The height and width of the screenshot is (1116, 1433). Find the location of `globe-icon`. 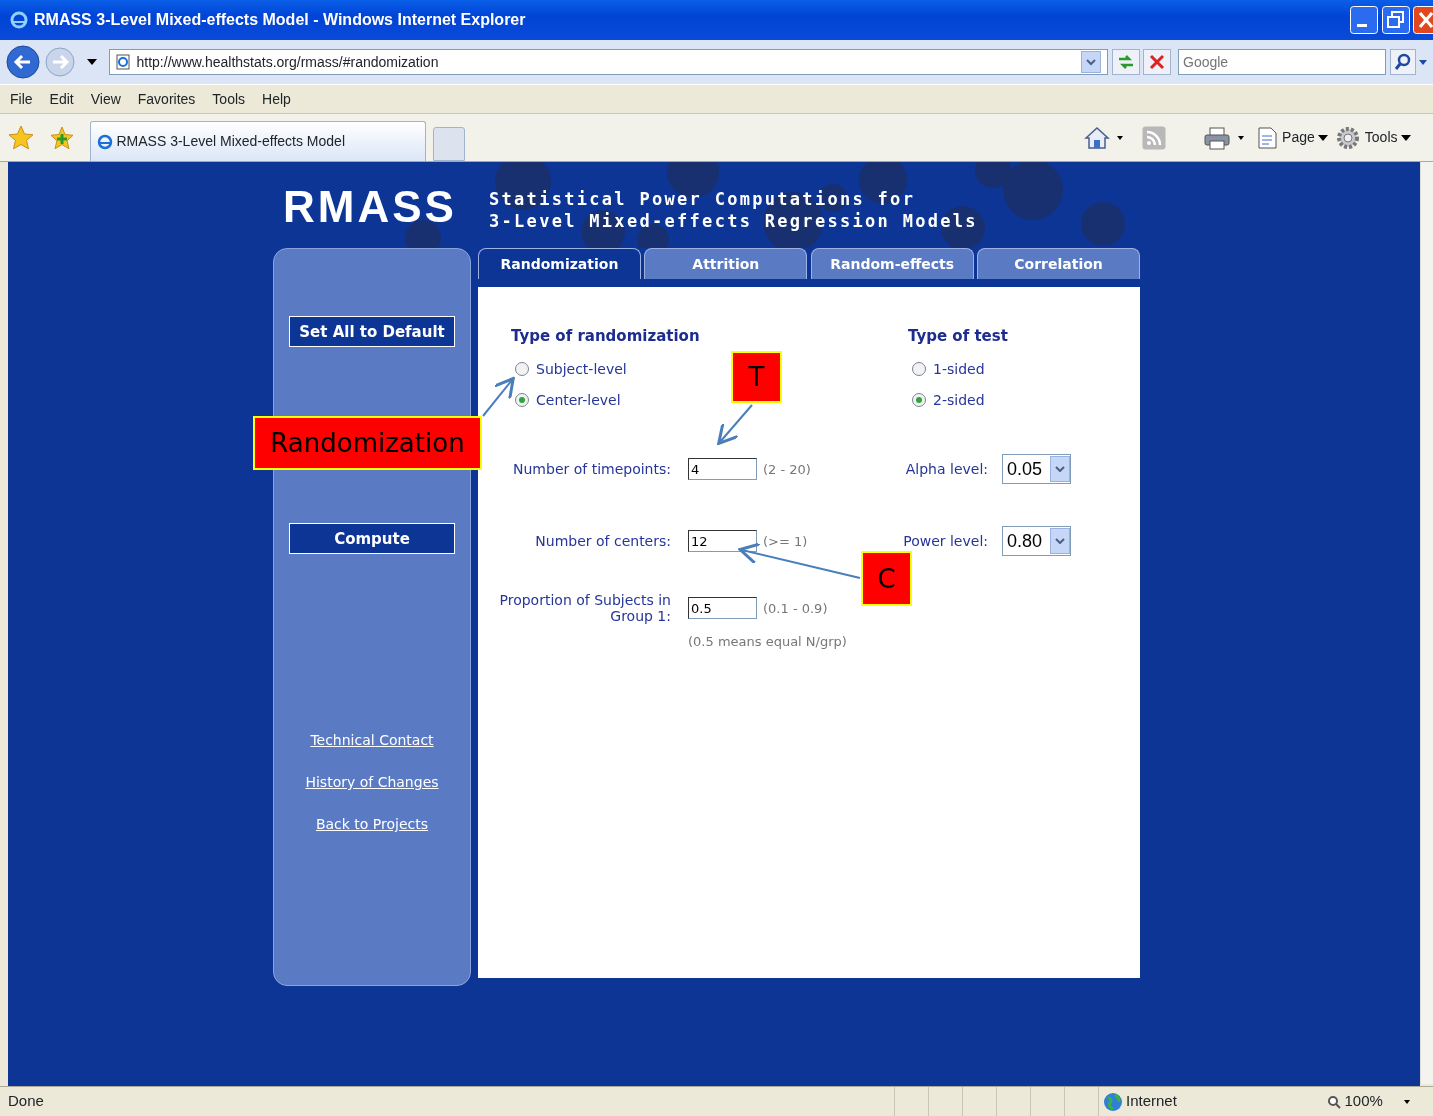

globe-icon is located at coordinates (1112, 1101).